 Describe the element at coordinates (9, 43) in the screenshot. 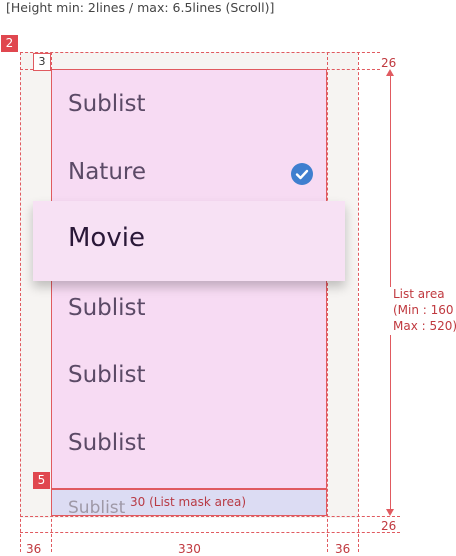

I see `callout-badge-2: 2` at that location.